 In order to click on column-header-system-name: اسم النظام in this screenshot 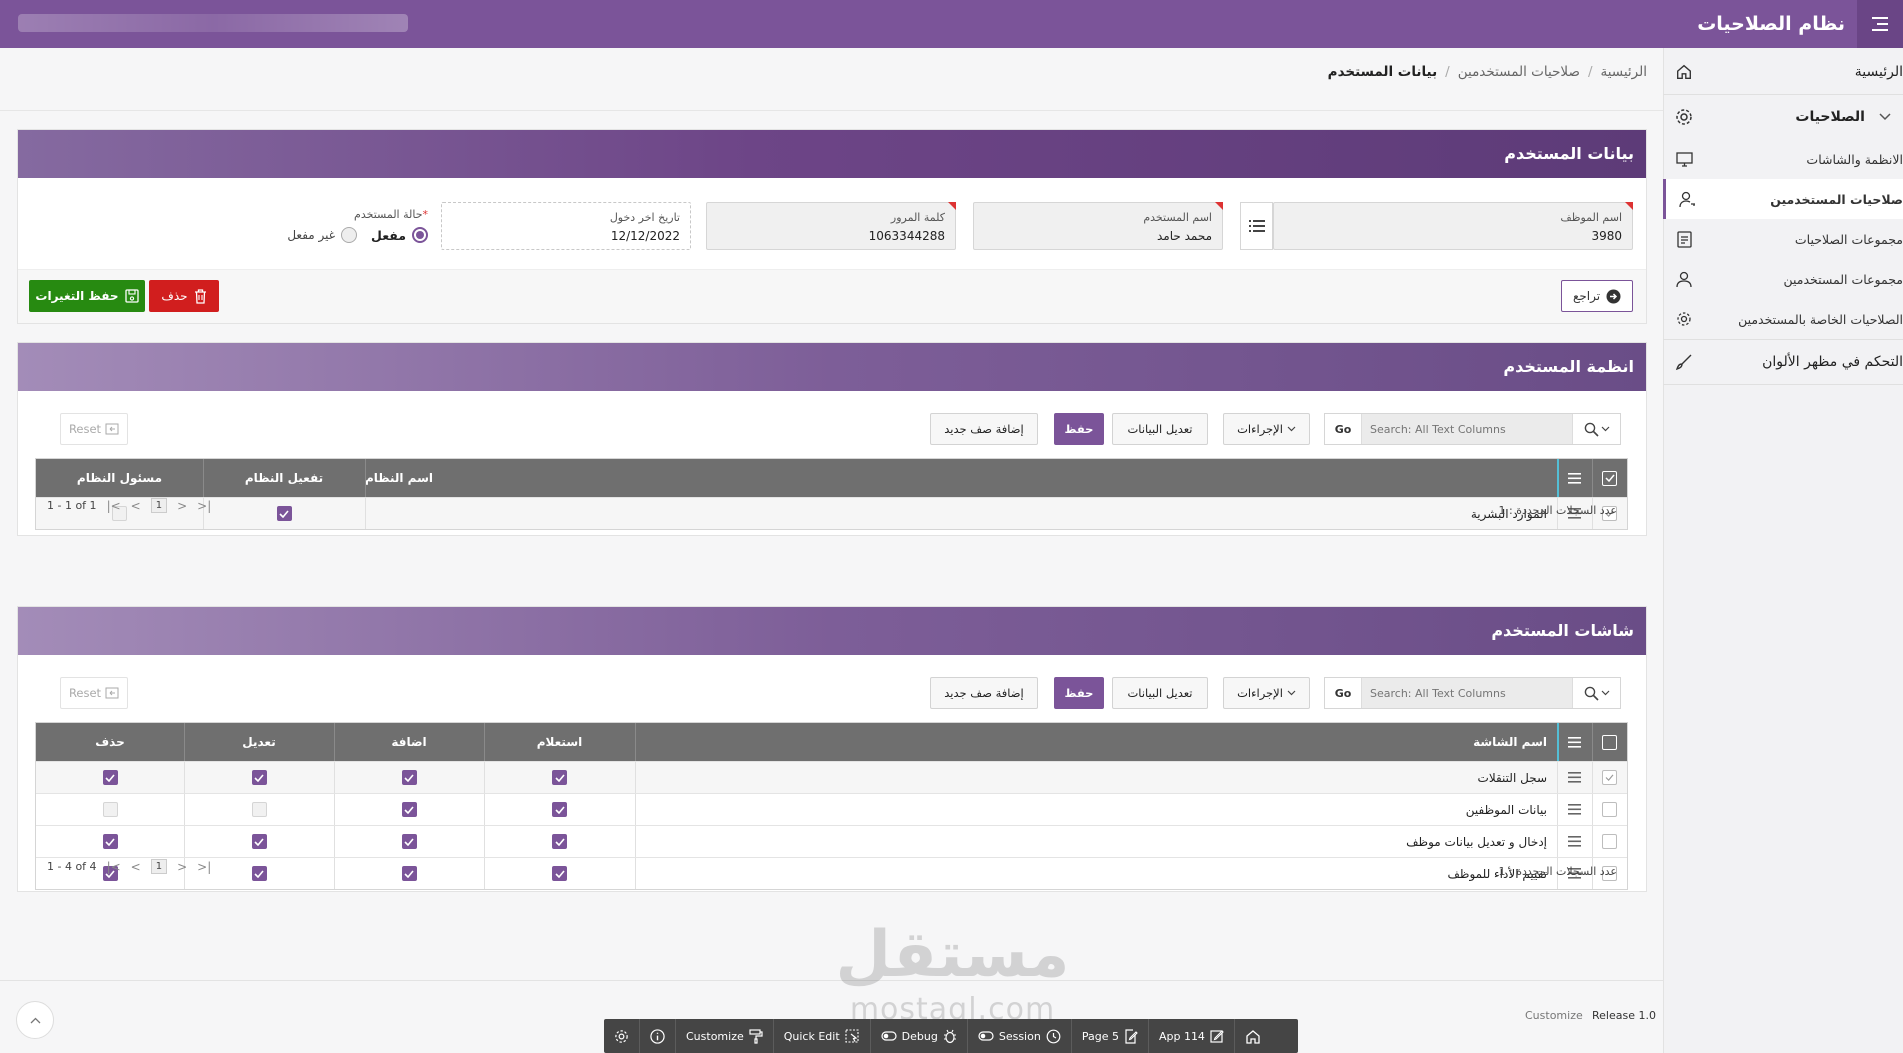, I will do `click(961, 478)`.